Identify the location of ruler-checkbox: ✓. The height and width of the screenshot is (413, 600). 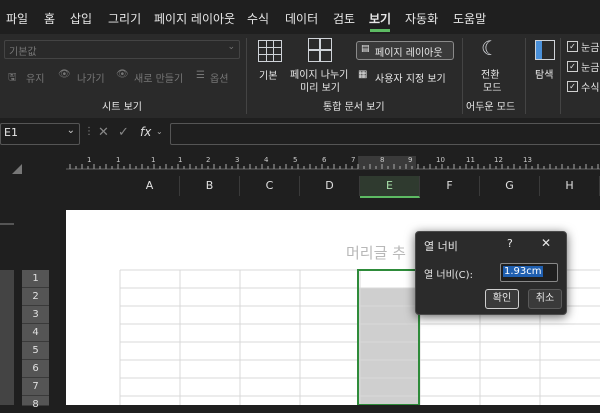
(572, 66).